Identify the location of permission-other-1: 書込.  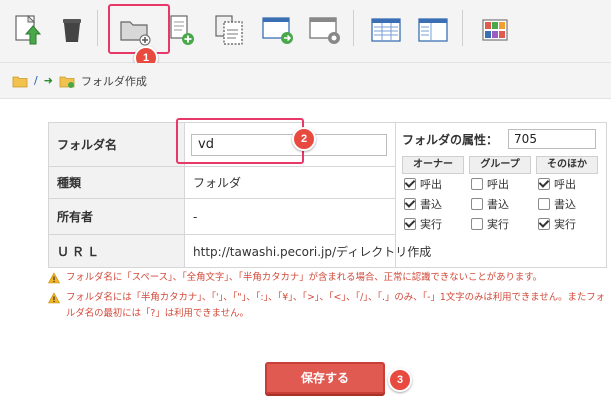
(567, 204).